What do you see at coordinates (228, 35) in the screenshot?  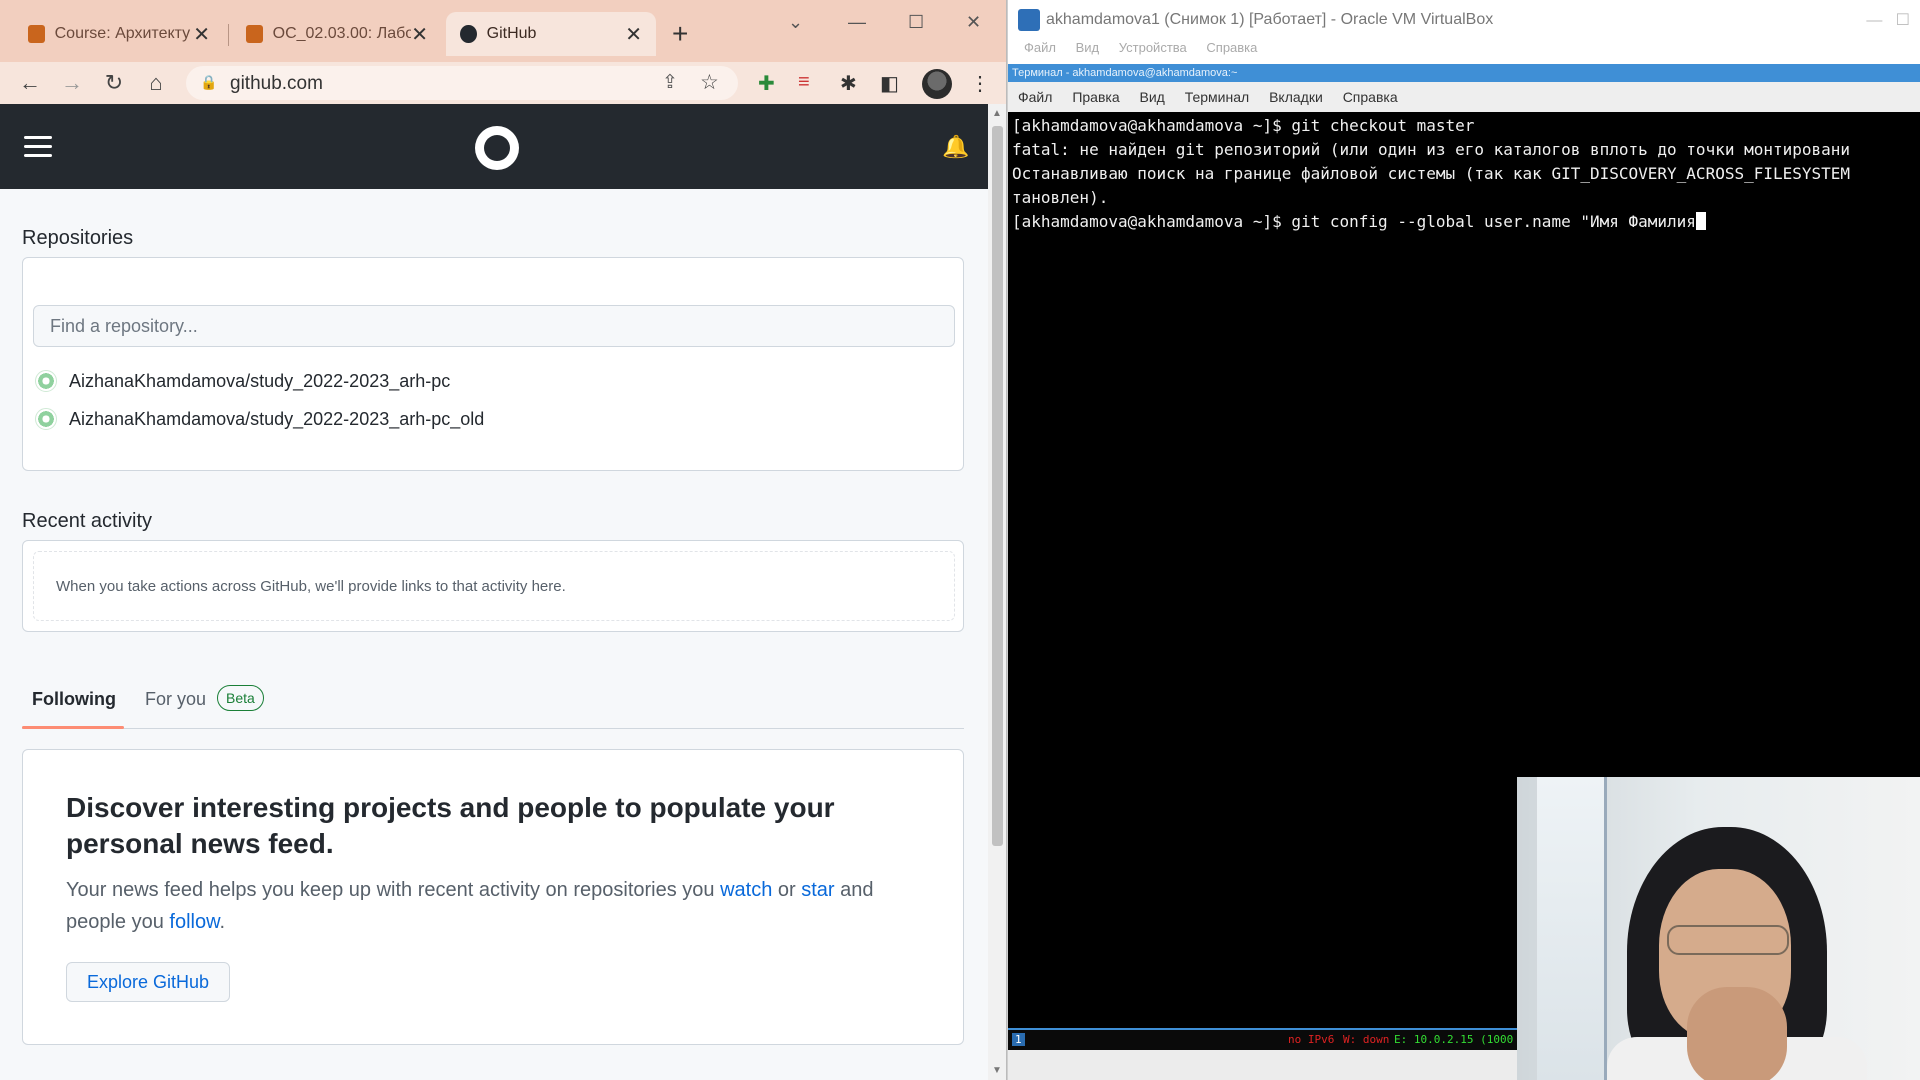 I see `tab-divider` at bounding box center [228, 35].